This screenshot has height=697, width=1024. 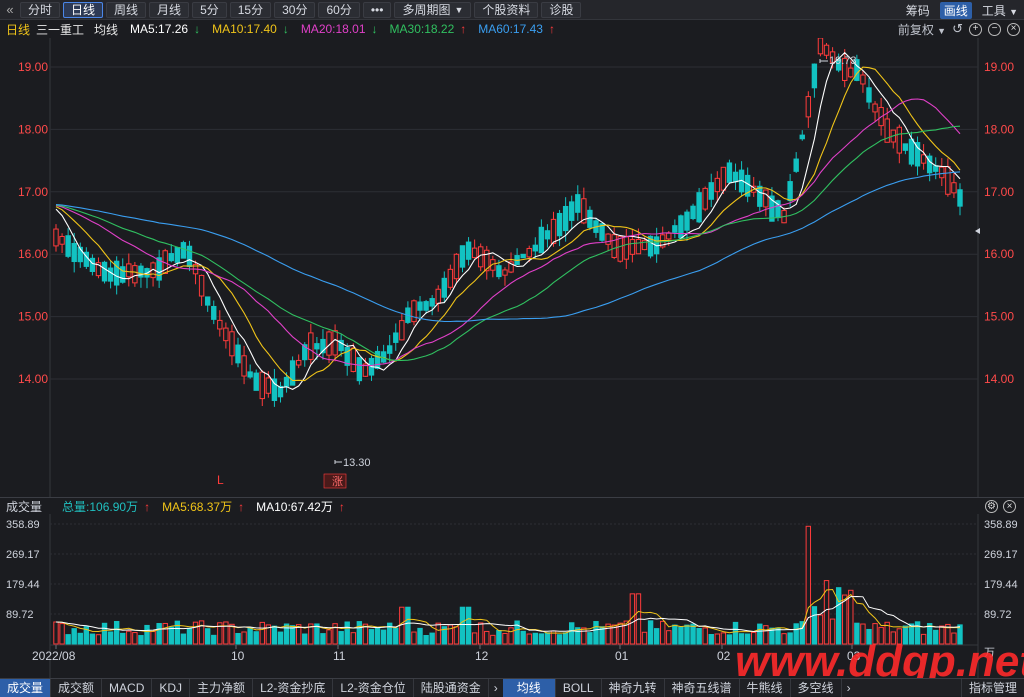 What do you see at coordinates (300, 506) in the screenshot?
I see `vol-ma10: MA10:67.42万 ↑` at bounding box center [300, 506].